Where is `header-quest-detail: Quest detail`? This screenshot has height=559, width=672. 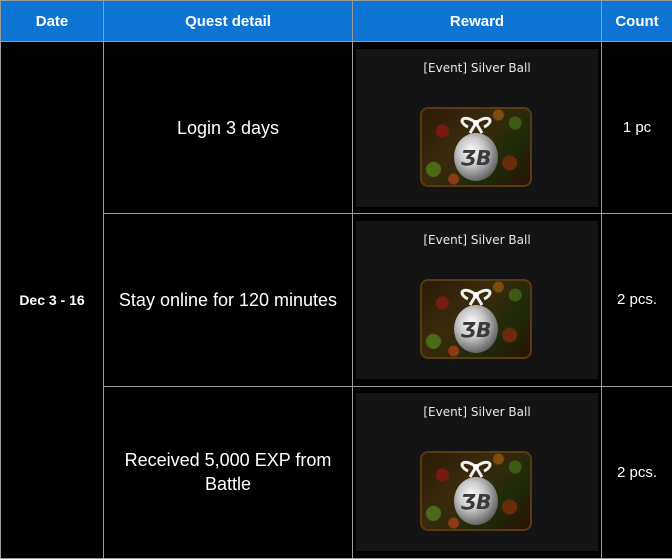
header-quest-detail: Quest detail is located at coordinates (228, 21).